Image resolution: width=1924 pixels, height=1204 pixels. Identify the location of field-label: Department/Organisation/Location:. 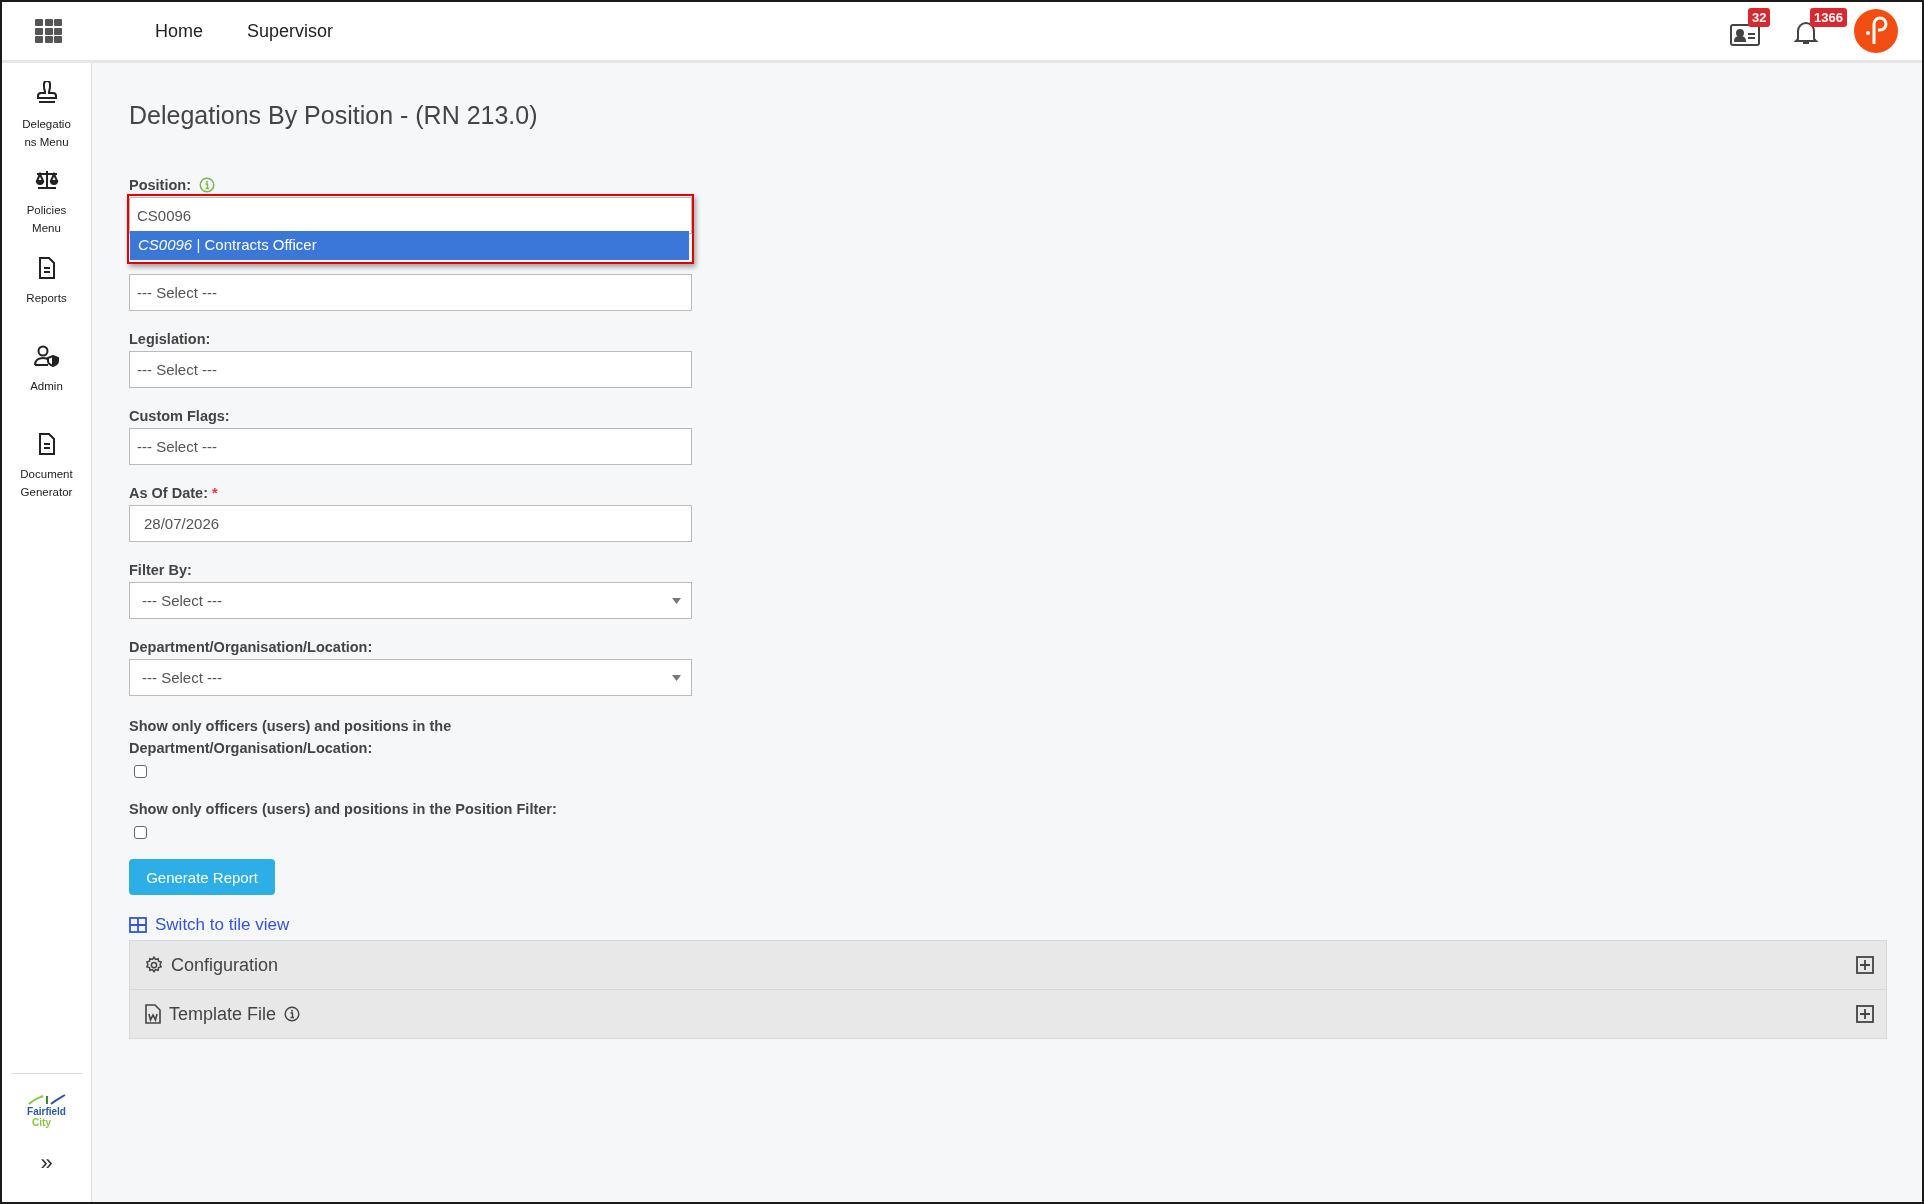
(251, 647).